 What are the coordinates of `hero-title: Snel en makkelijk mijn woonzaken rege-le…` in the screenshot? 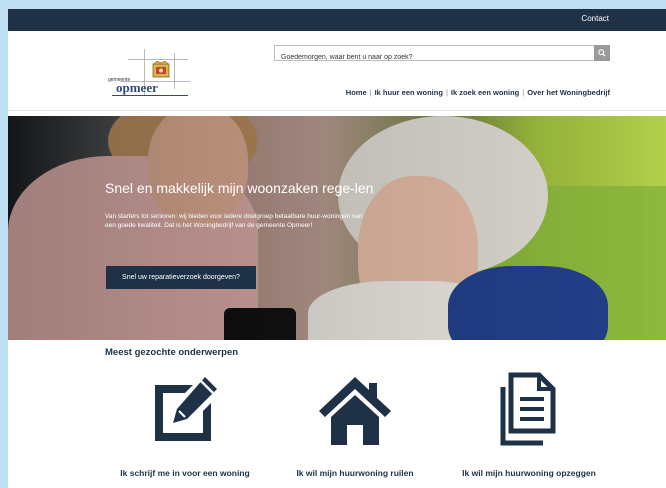 It's located at (239, 188).